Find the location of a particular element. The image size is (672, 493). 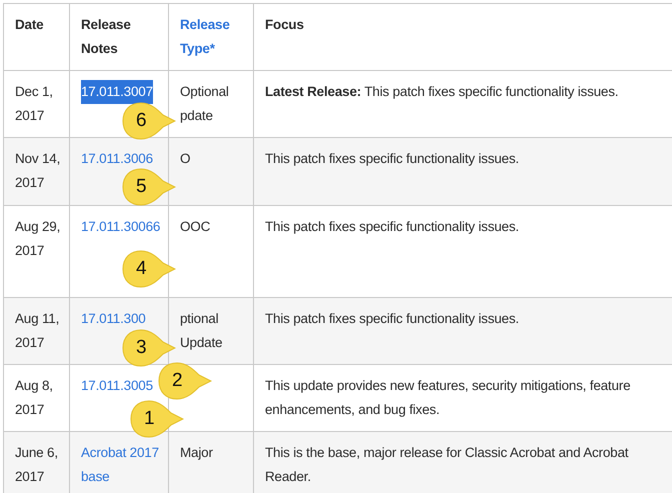

callout-badge: 6 is located at coordinates (149, 121).